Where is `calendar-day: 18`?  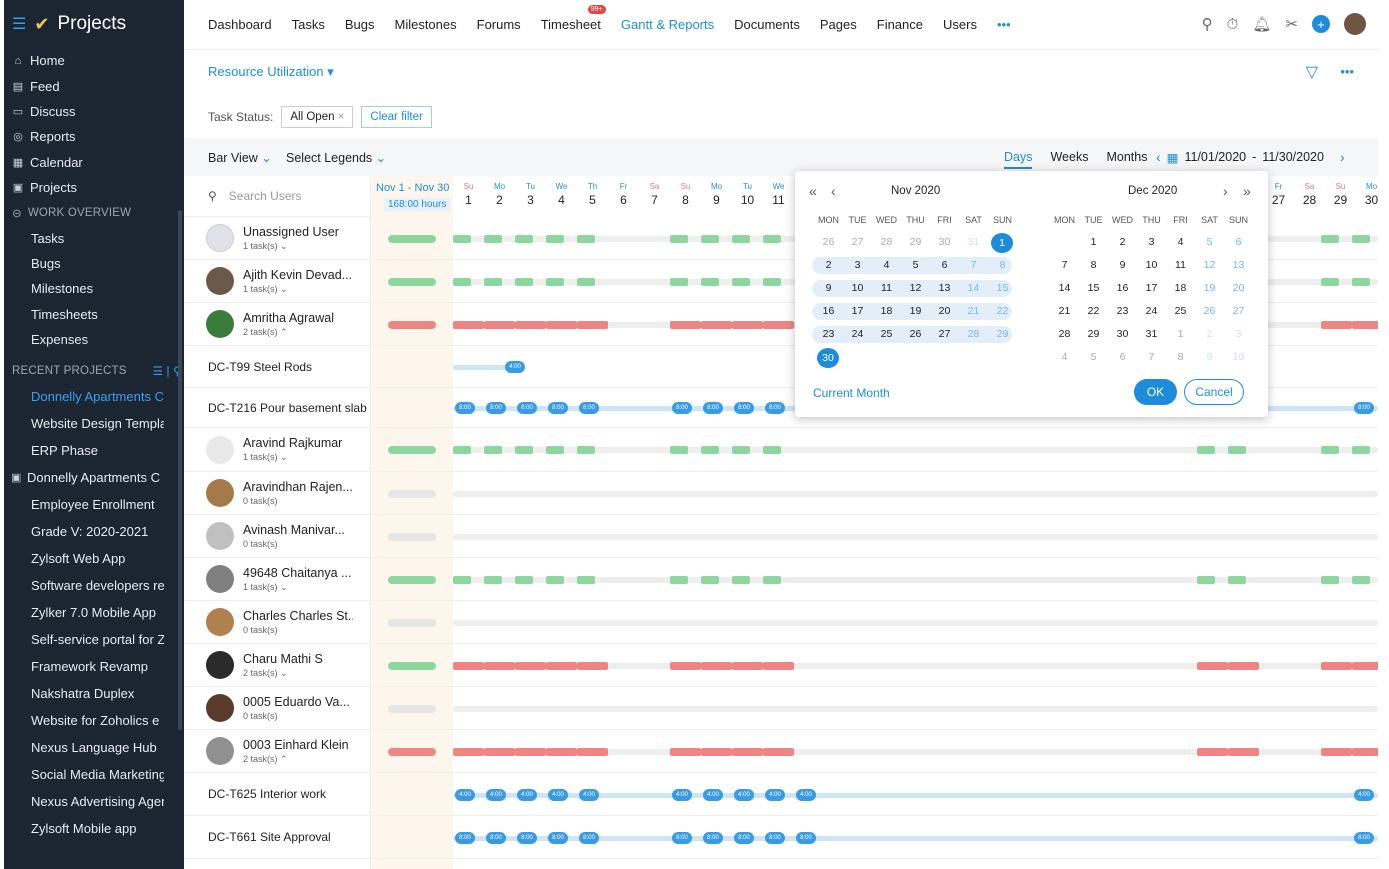
calendar-day: 18 is located at coordinates (886, 311).